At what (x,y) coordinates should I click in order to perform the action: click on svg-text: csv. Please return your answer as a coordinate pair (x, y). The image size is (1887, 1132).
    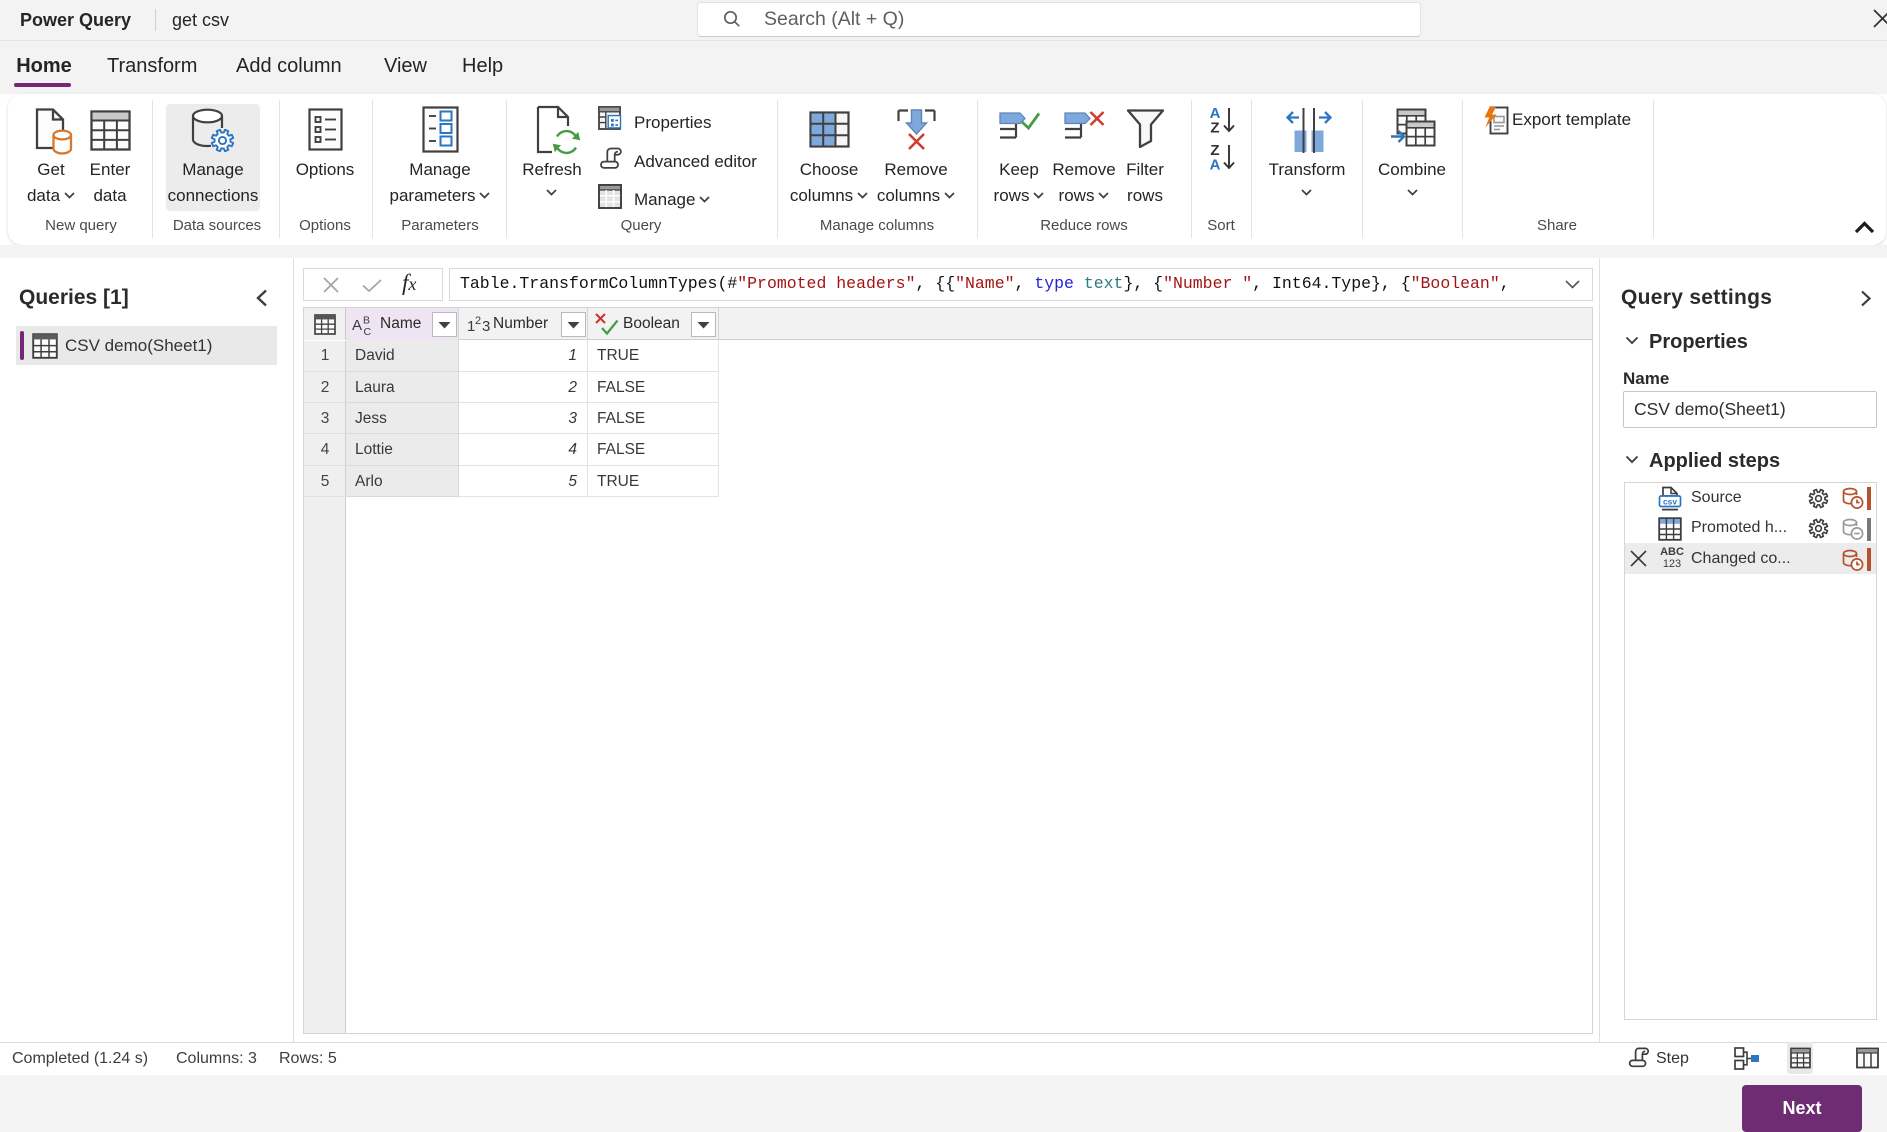
    Looking at the image, I should click on (1670, 501).